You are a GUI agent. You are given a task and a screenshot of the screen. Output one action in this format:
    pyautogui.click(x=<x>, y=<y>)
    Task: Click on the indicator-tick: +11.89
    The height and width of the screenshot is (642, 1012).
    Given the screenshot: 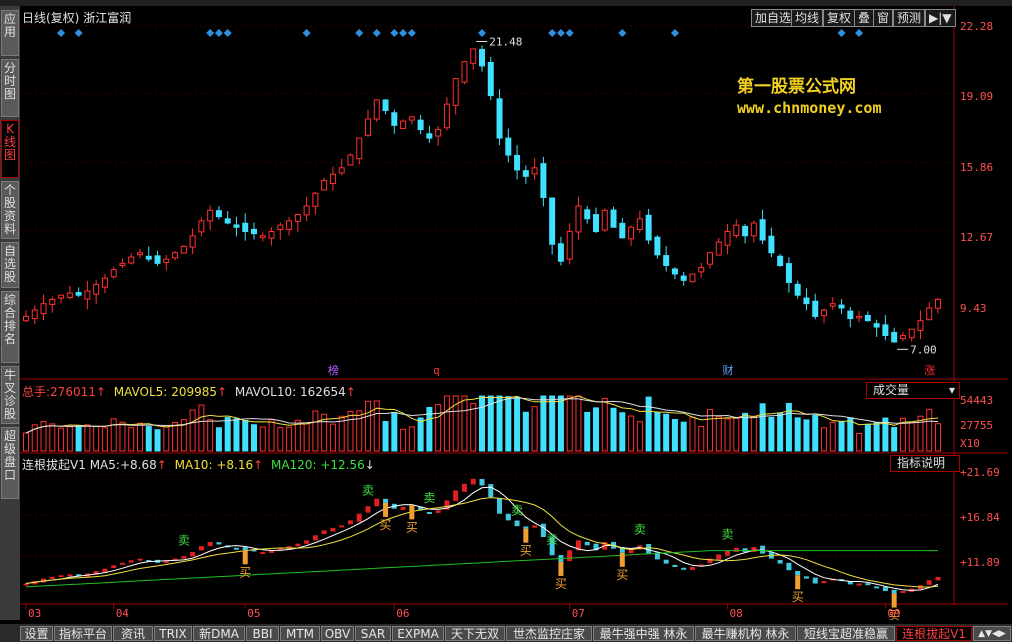 What is the action you would take?
    pyautogui.click(x=980, y=562)
    